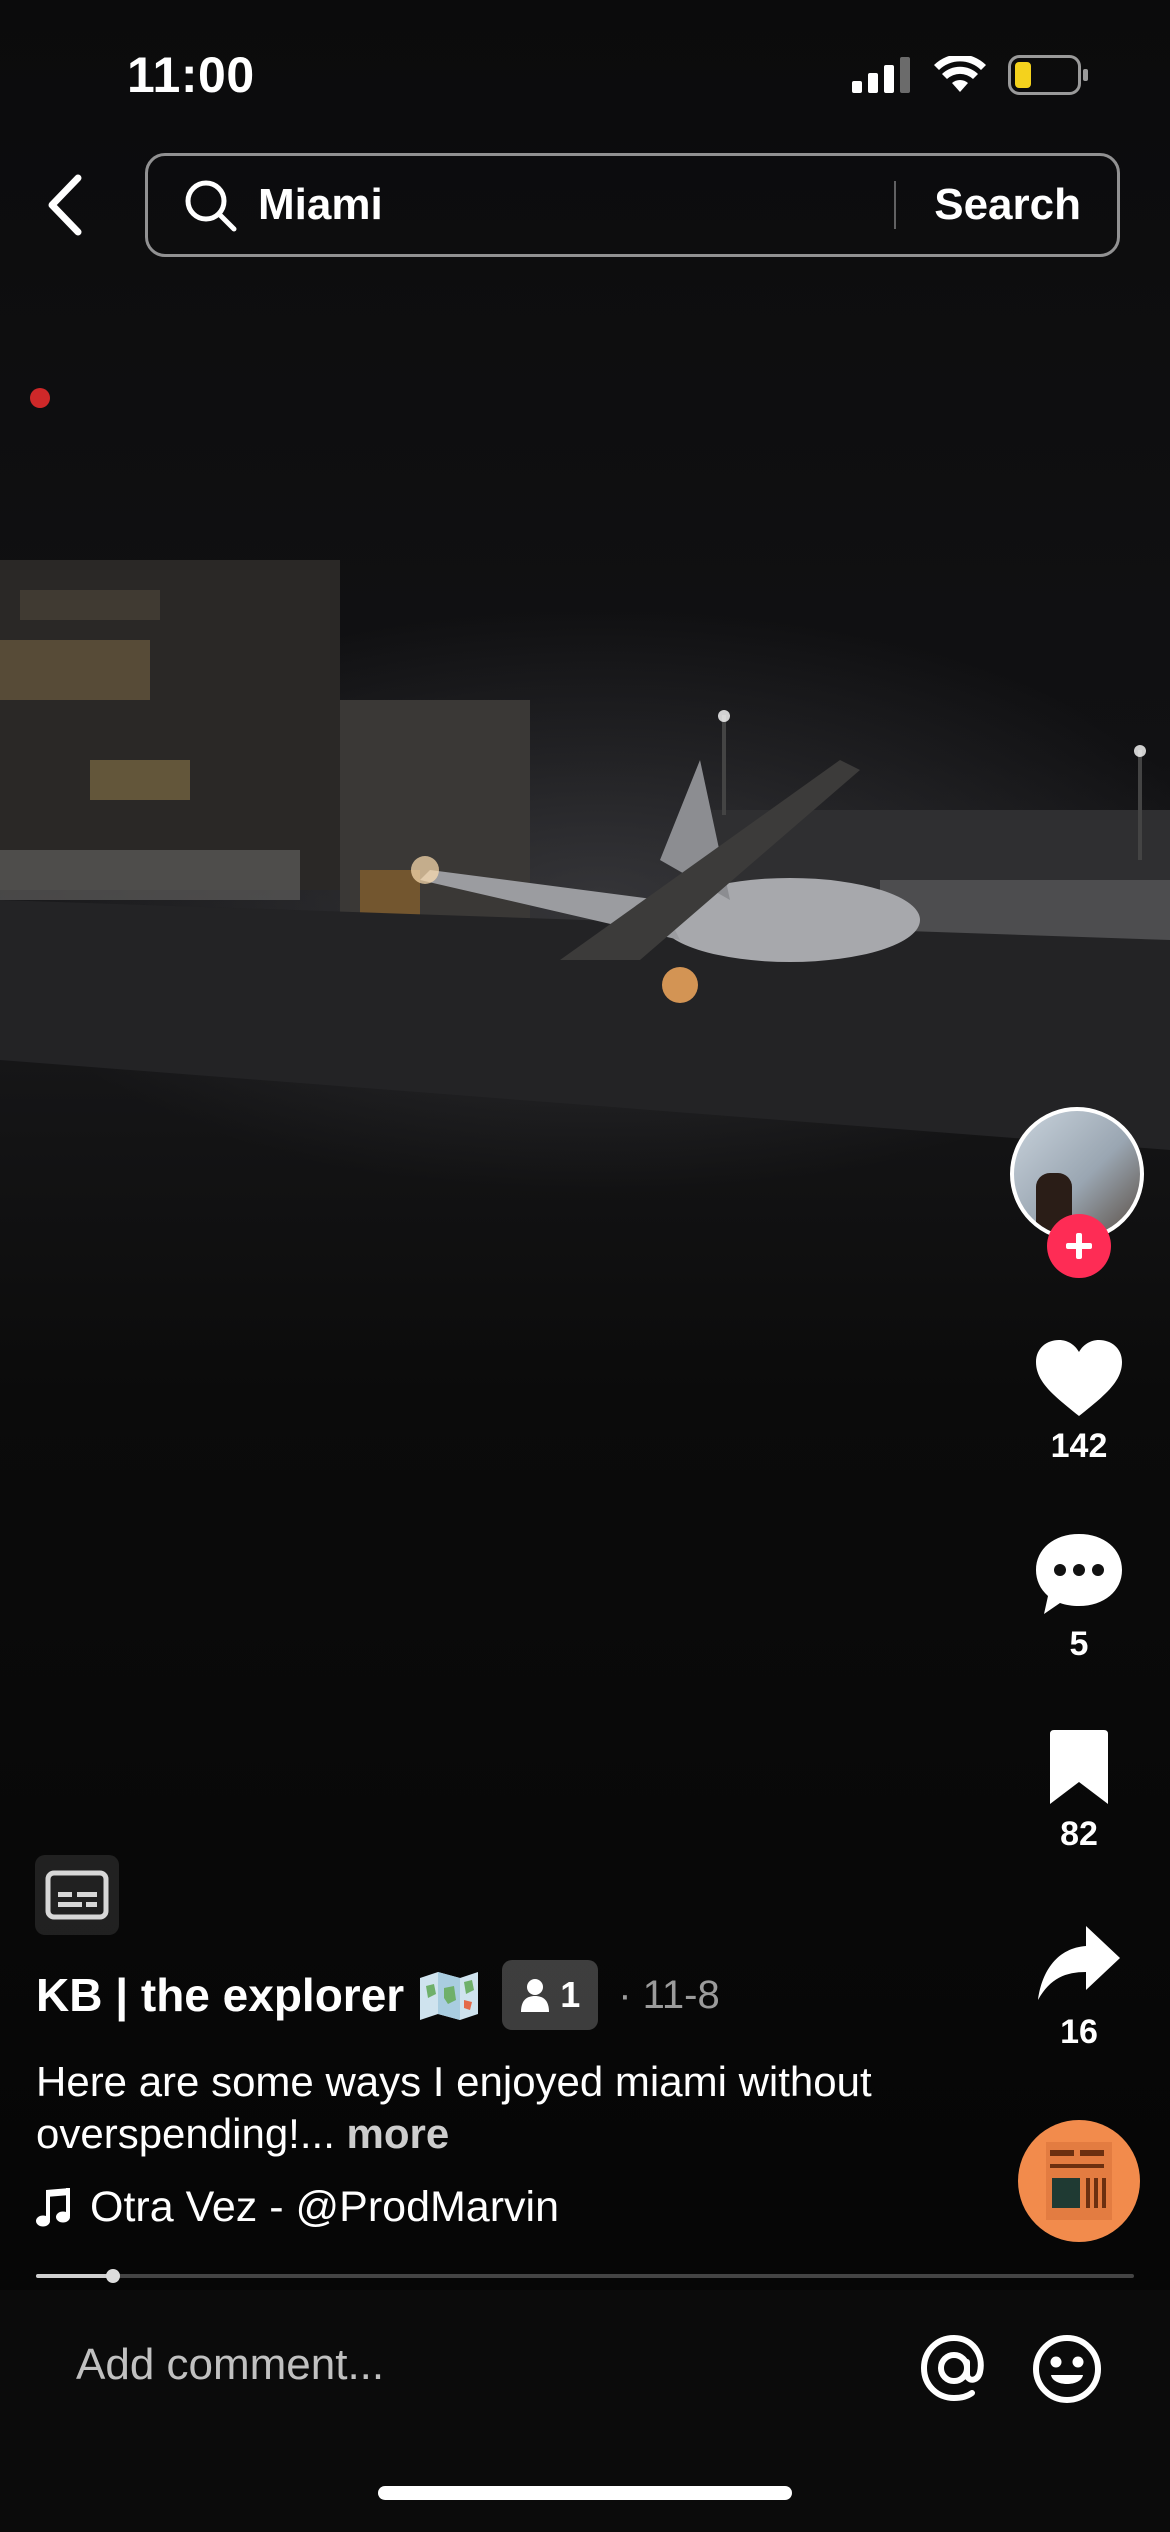  I want to click on person-icon, so click(535, 1995).